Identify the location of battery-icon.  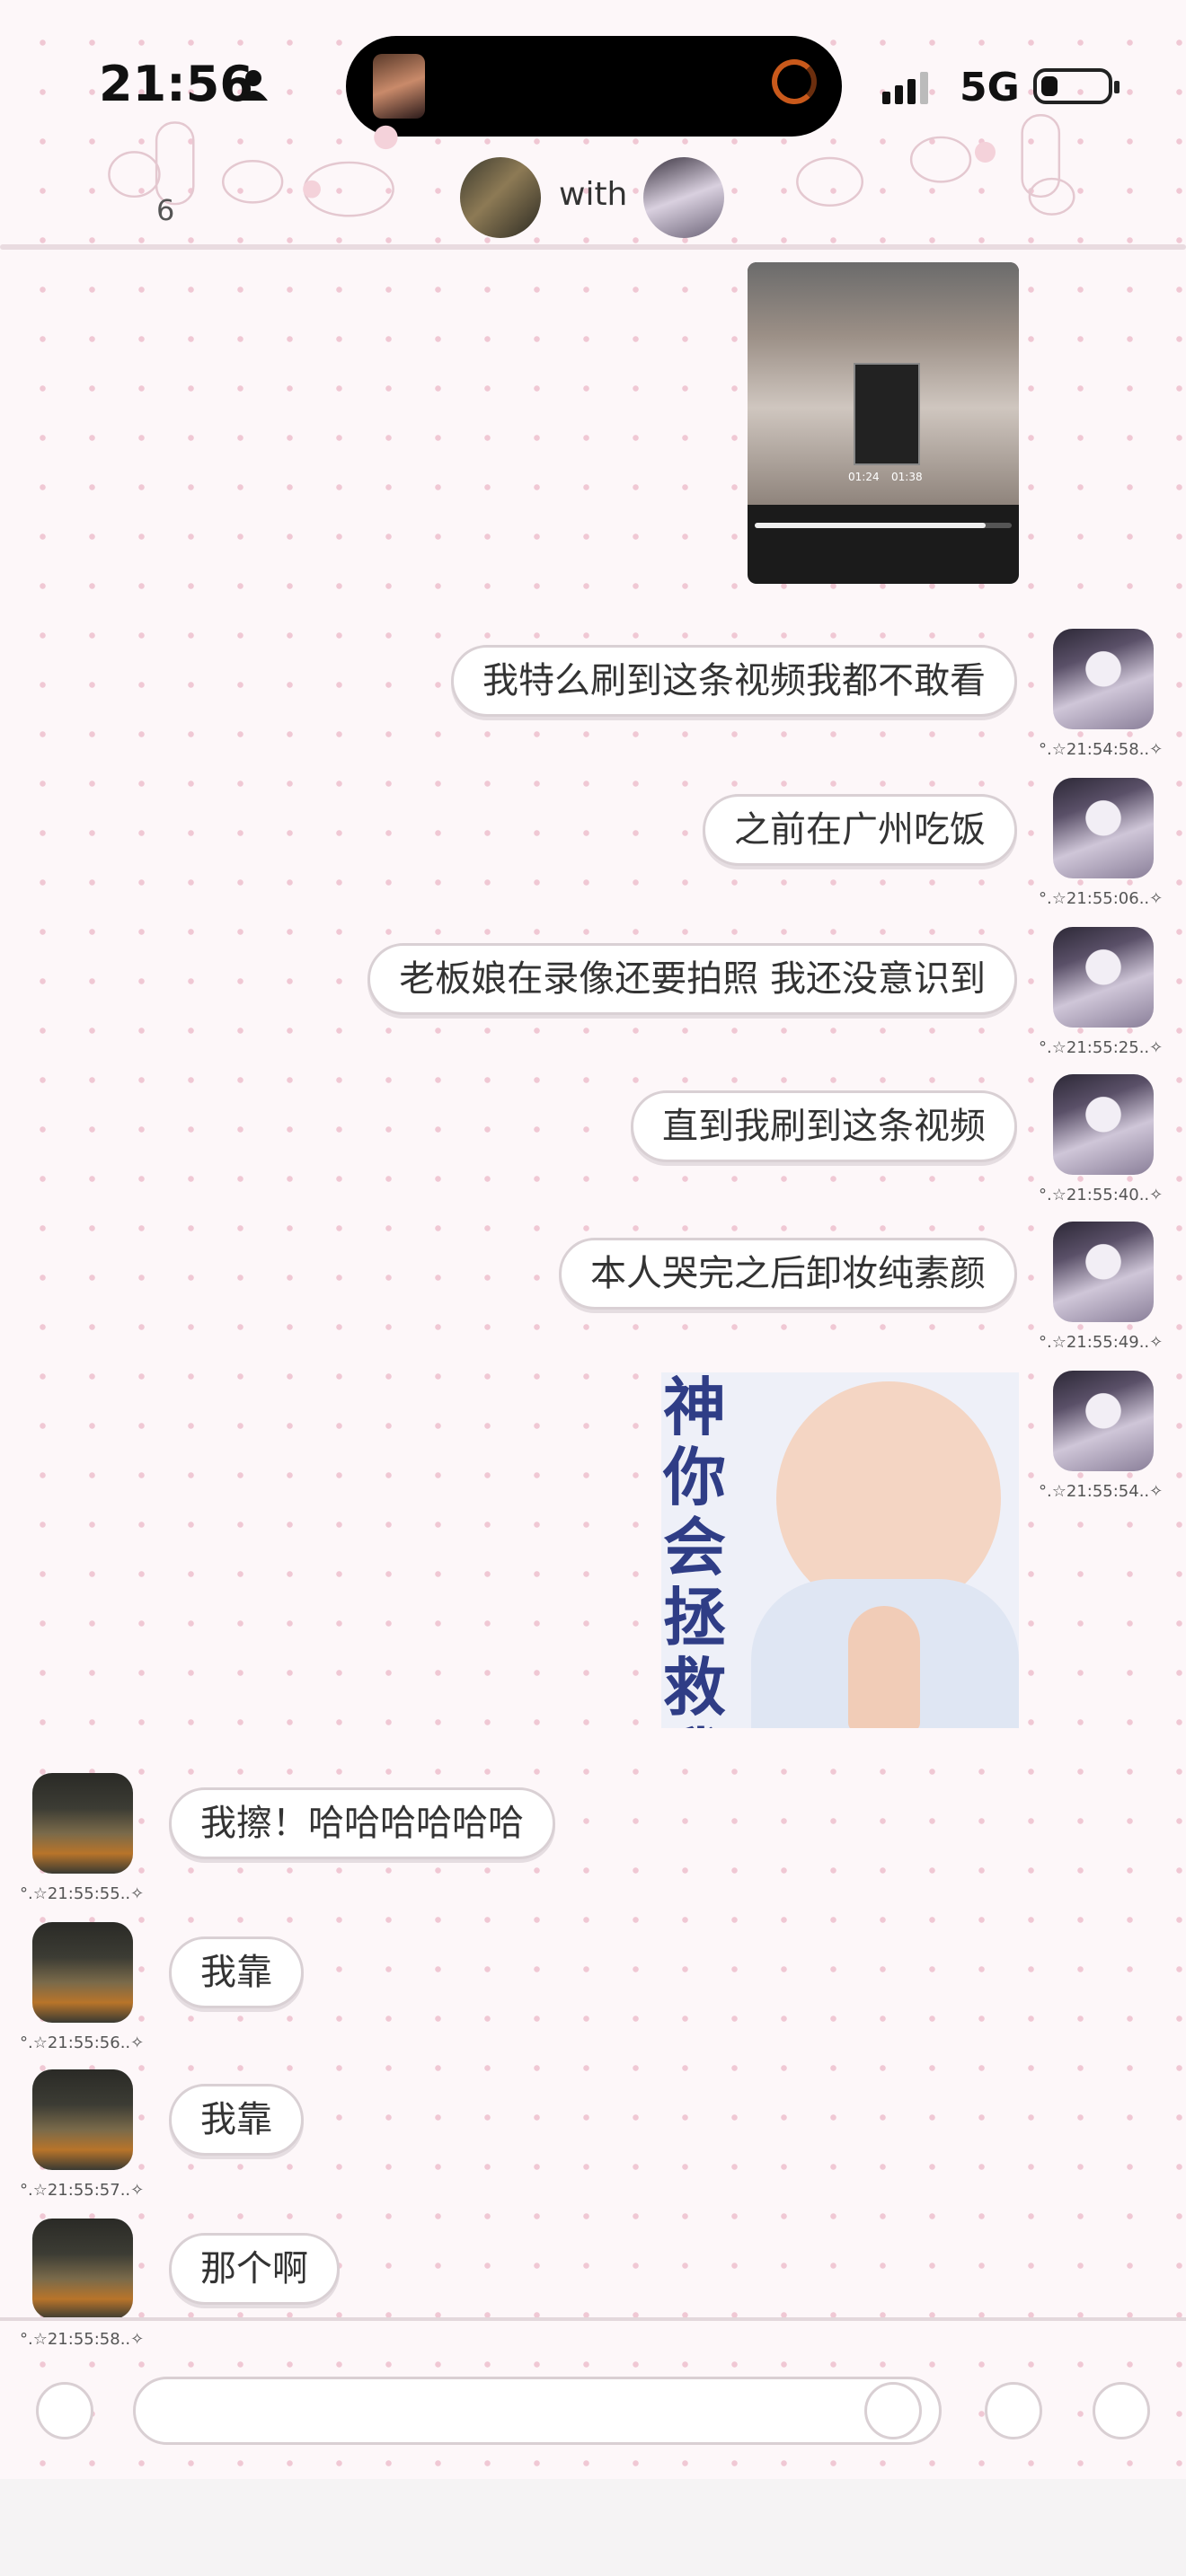
(1076, 86).